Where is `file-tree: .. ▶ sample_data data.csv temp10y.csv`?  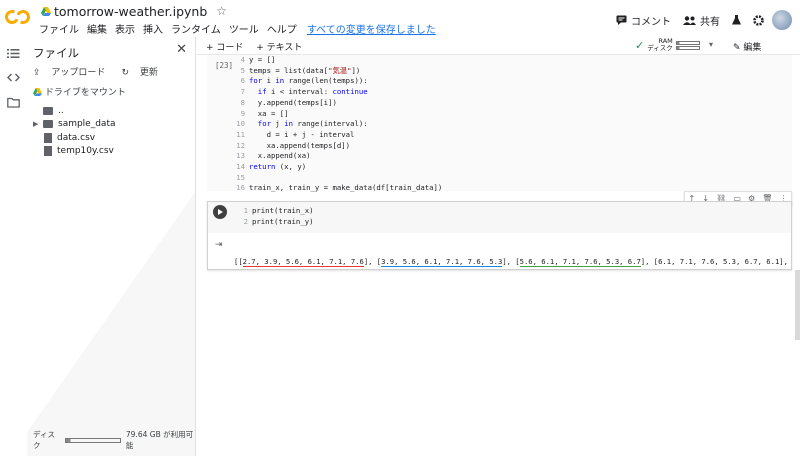 file-tree: .. ▶ sample_data data.csv temp10y.csv is located at coordinates (74, 131).